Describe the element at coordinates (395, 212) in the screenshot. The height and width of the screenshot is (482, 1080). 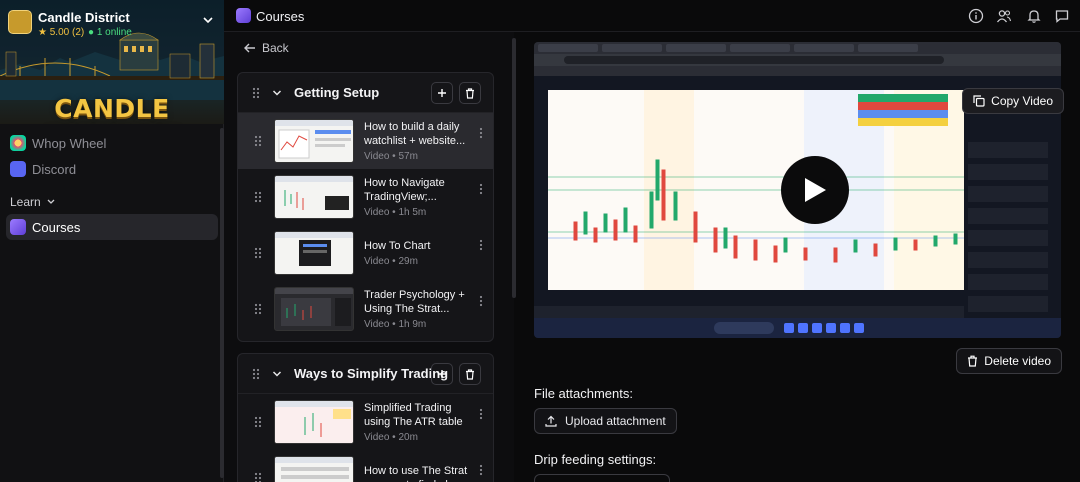
I see `lesson-meta: Video • 1h 5m` at that location.